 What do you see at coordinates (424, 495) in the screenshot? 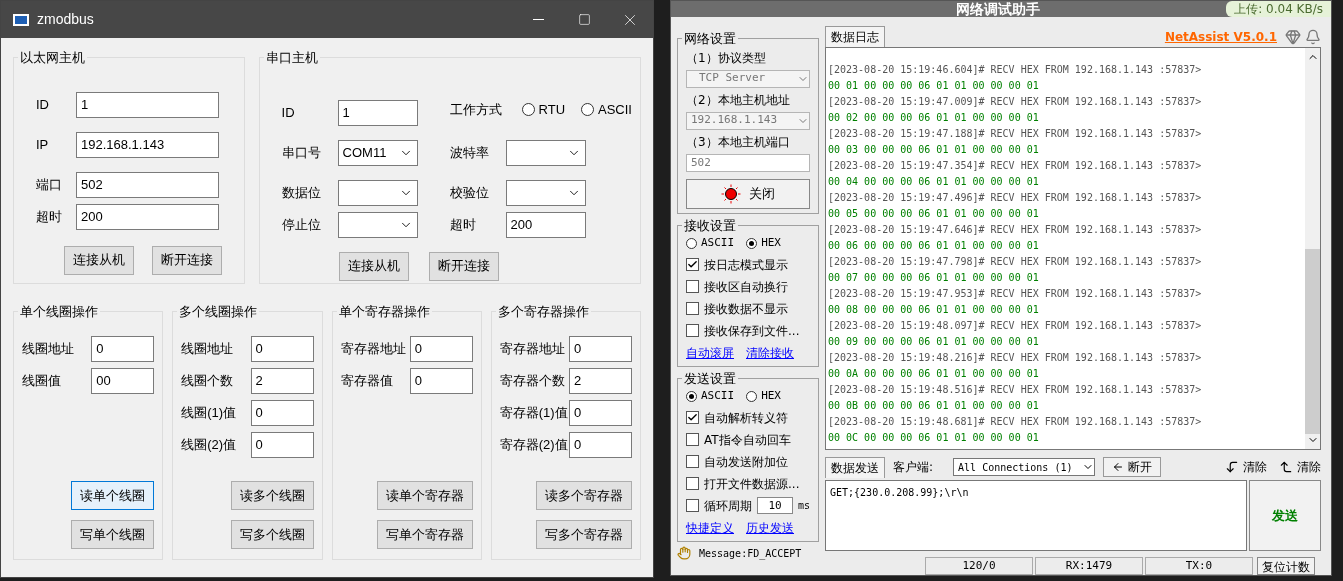
I see `action-button: 读单个寄存器` at bounding box center [424, 495].